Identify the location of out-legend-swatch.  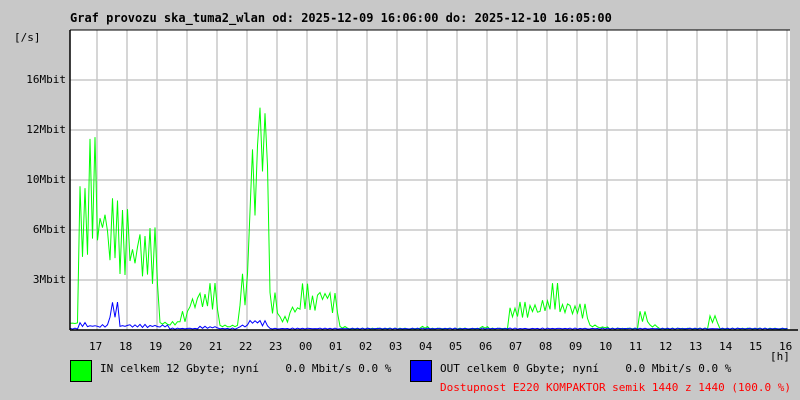
(421, 371).